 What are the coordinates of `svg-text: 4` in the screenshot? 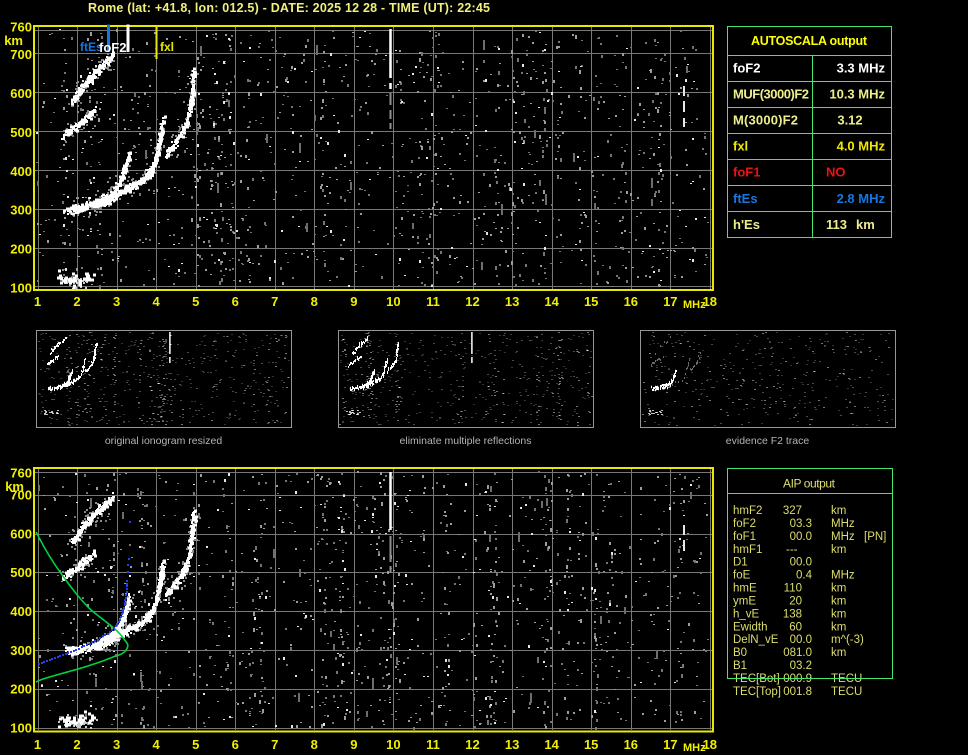 It's located at (156, 301).